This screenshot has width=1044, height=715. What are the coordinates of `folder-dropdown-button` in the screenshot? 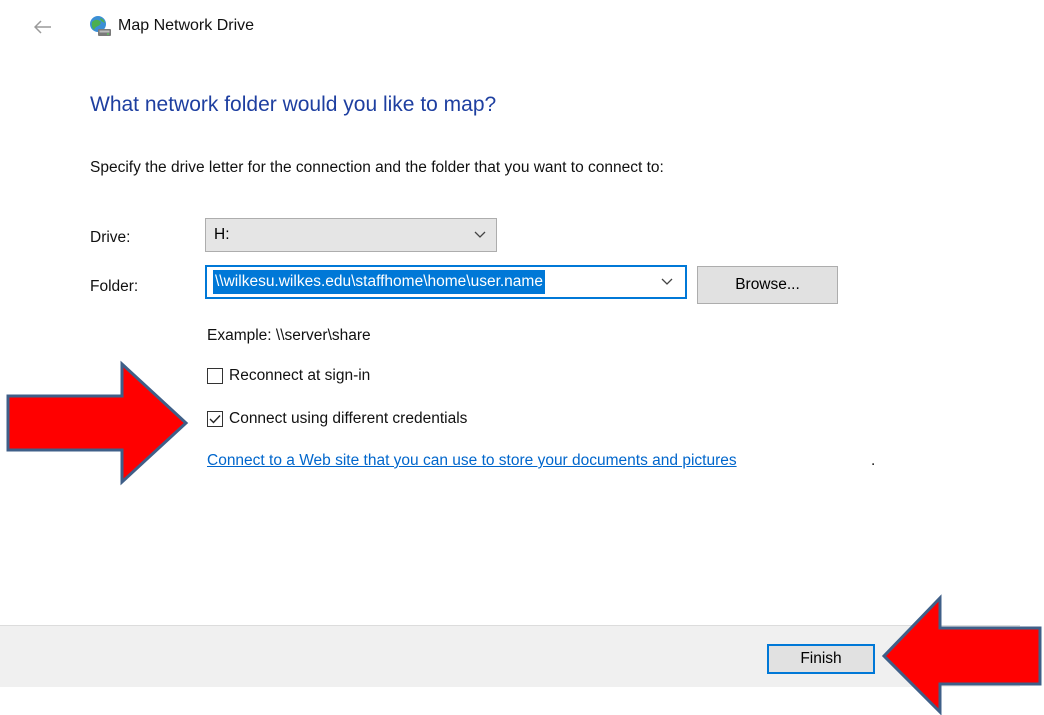 It's located at (667, 282).